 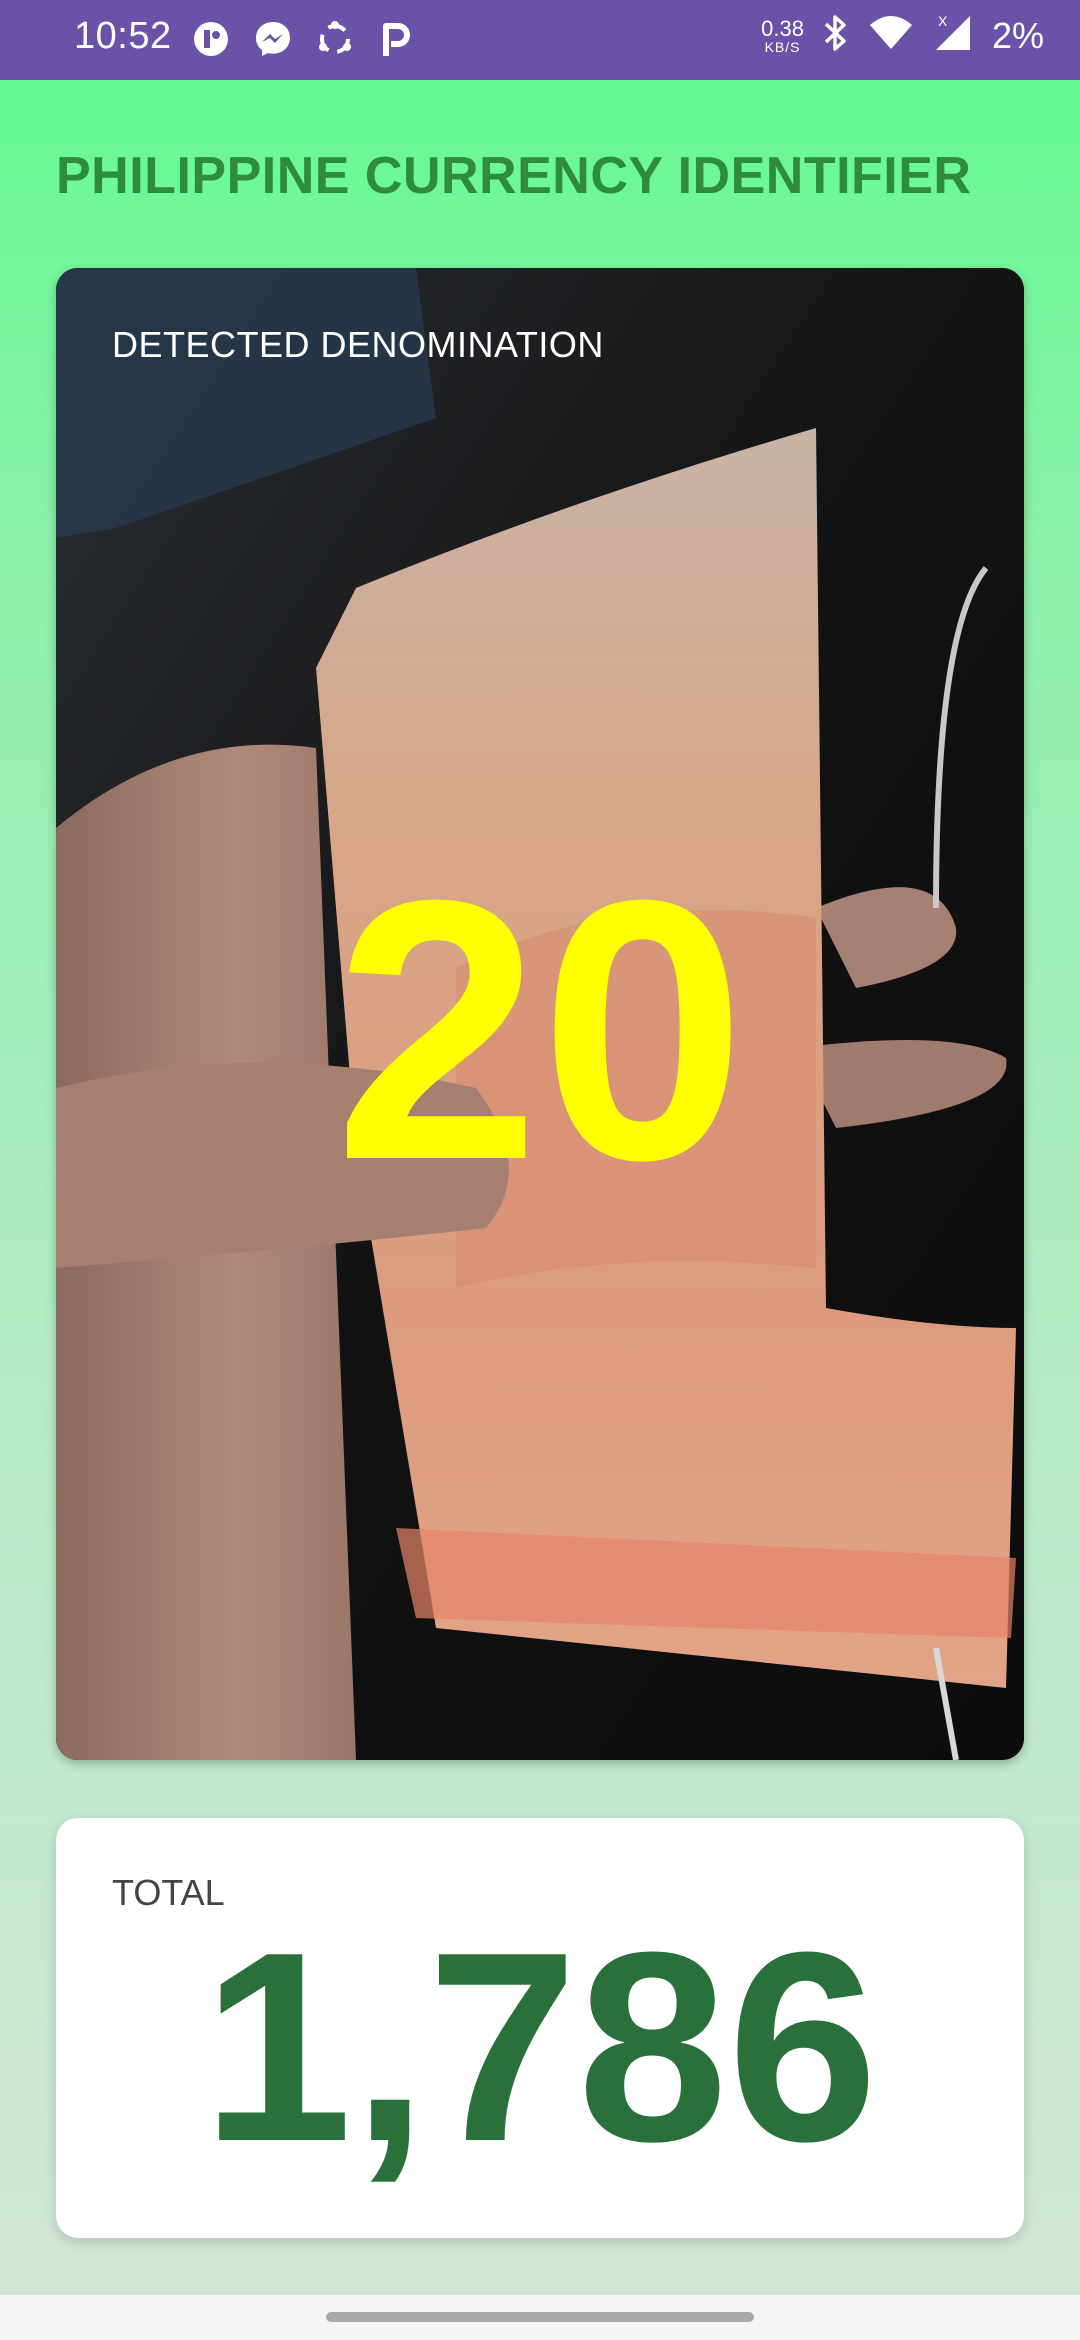 What do you see at coordinates (782, 46) in the screenshot?
I see `network-speed-unit: KB/S` at bounding box center [782, 46].